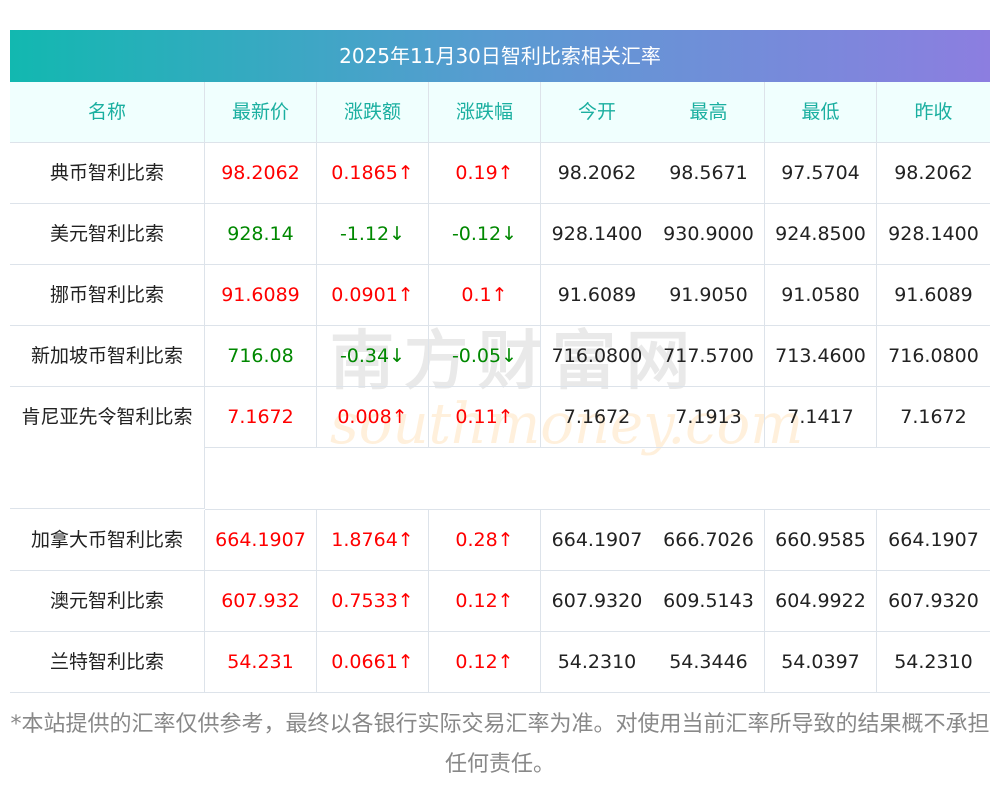  What do you see at coordinates (821, 234) in the screenshot?
I see `cell-low: 924.8500` at bounding box center [821, 234].